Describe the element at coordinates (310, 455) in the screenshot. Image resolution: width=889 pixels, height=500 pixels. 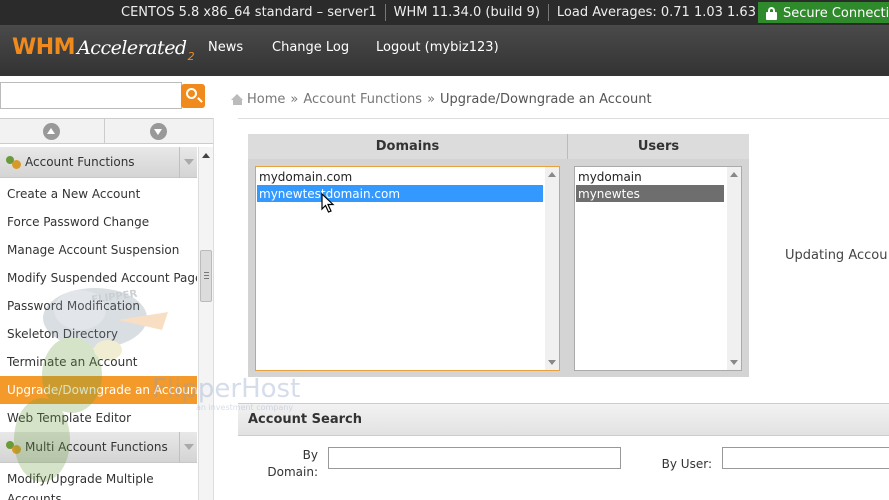
I see `by-domain-label-line1: By` at that location.